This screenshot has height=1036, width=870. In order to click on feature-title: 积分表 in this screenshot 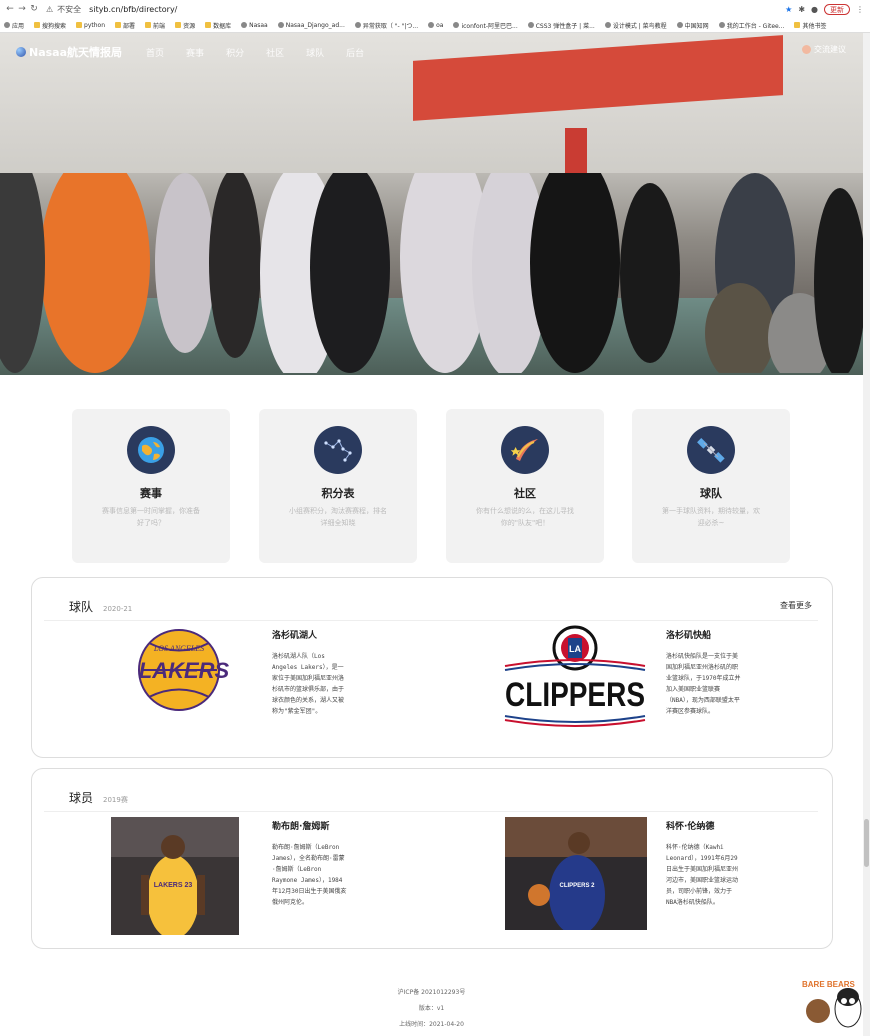, I will do `click(338, 493)`.